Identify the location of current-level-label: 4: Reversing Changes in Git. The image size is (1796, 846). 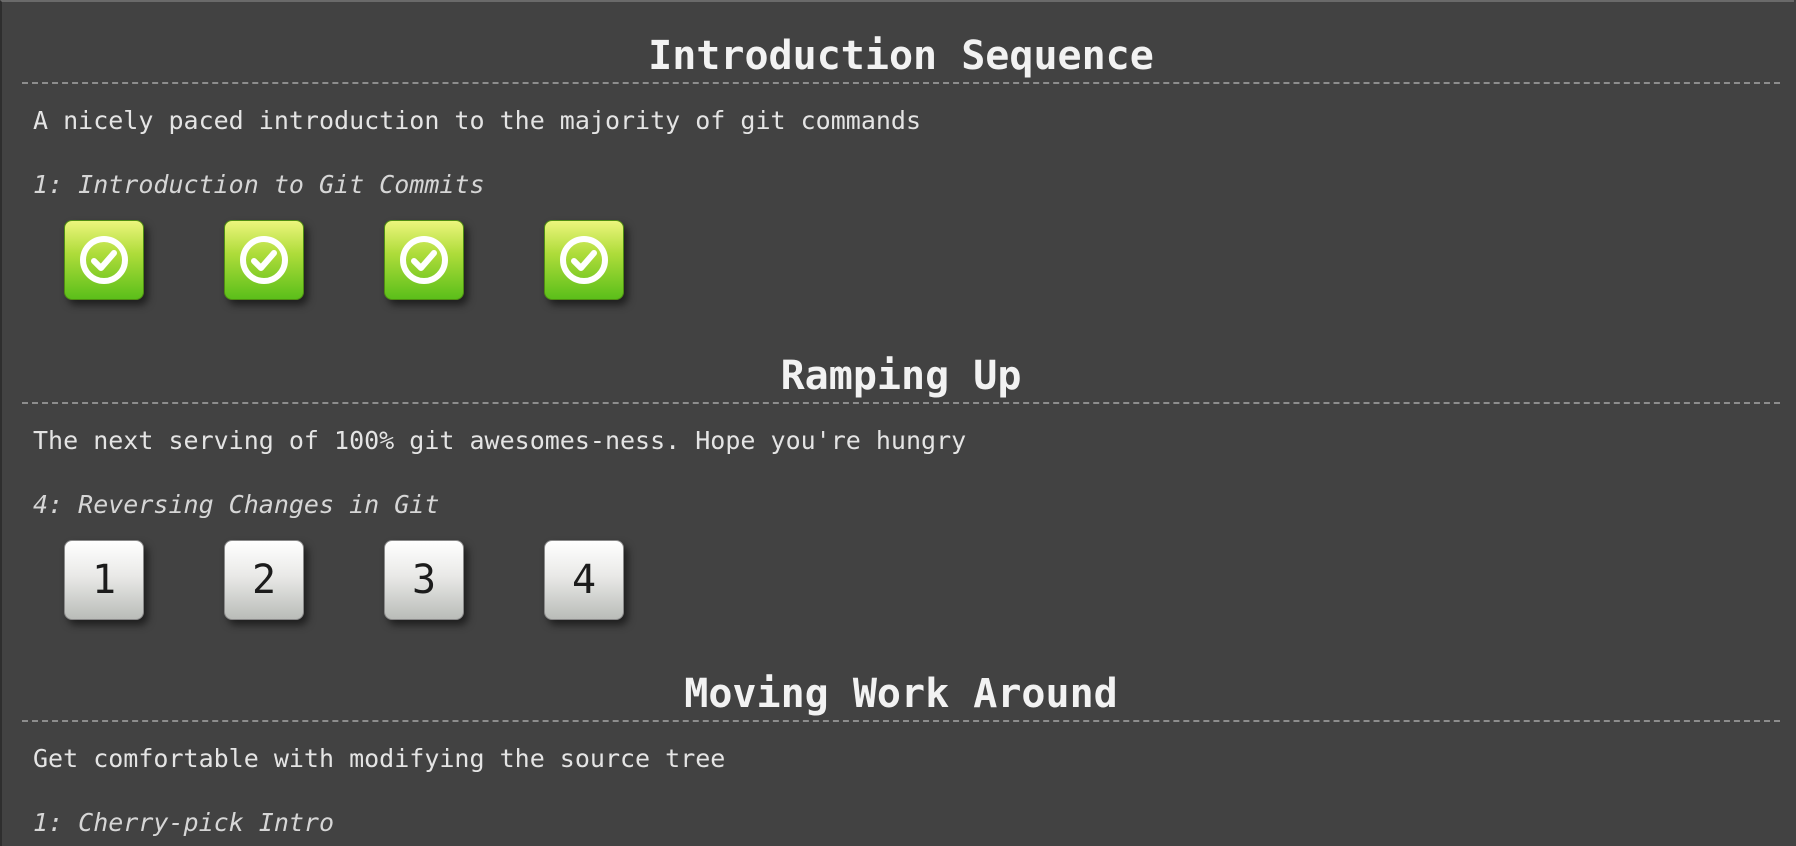
(236, 504).